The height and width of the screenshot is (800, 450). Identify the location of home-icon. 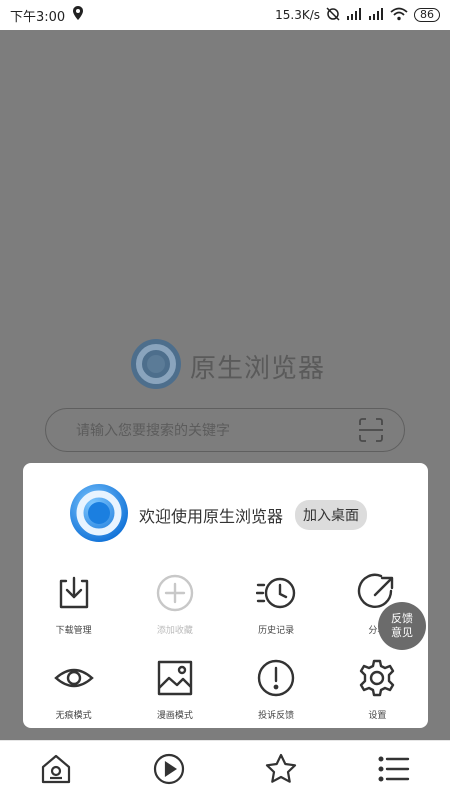
(56, 771).